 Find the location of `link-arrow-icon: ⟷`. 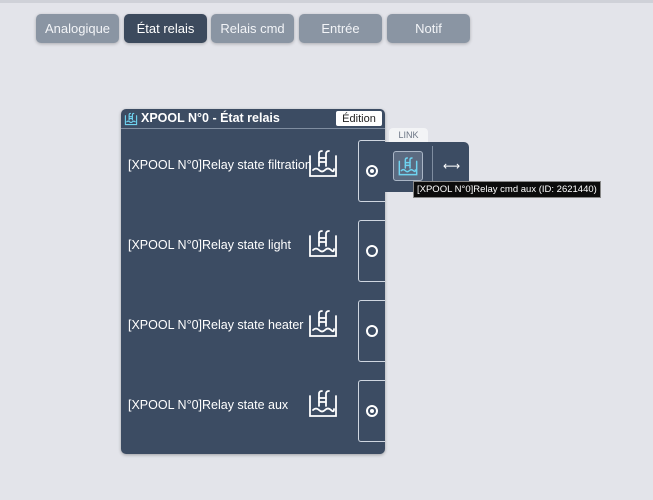

link-arrow-icon: ⟷ is located at coordinates (451, 166).